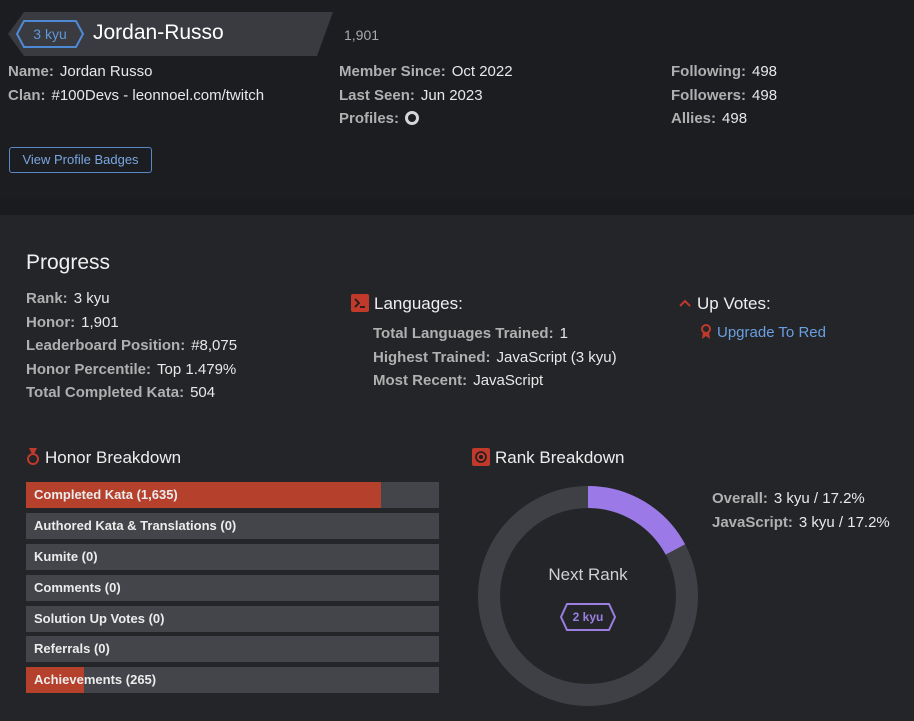  What do you see at coordinates (131, 369) in the screenshot?
I see `stat-honor-percentile: Honor Percentile: Top 1.479%` at bounding box center [131, 369].